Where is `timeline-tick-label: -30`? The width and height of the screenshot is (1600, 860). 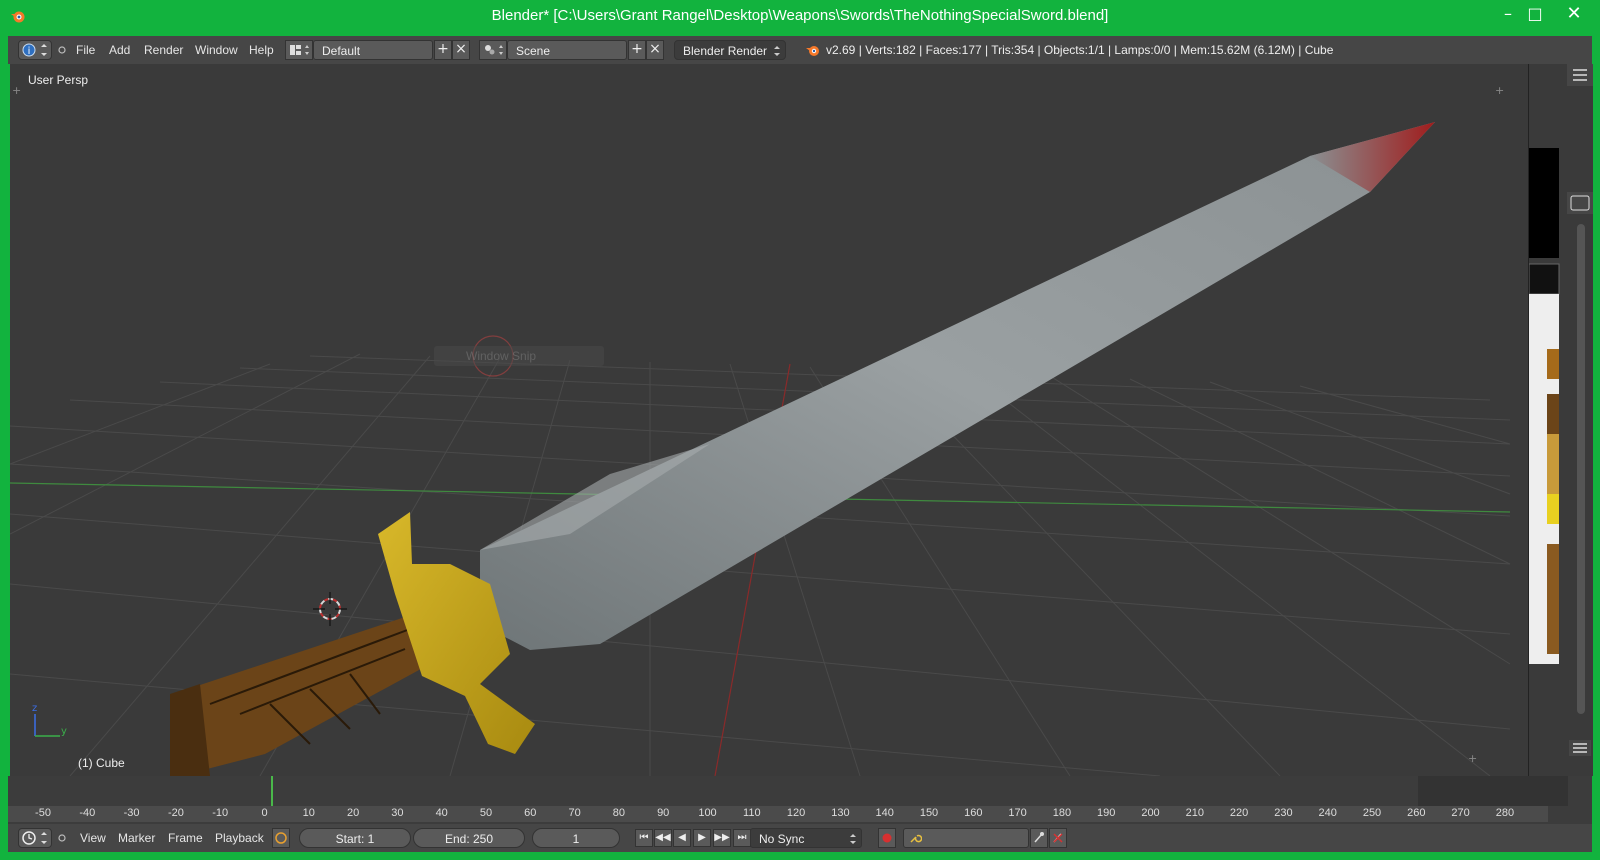 timeline-tick-label: -30 is located at coordinates (131, 813).